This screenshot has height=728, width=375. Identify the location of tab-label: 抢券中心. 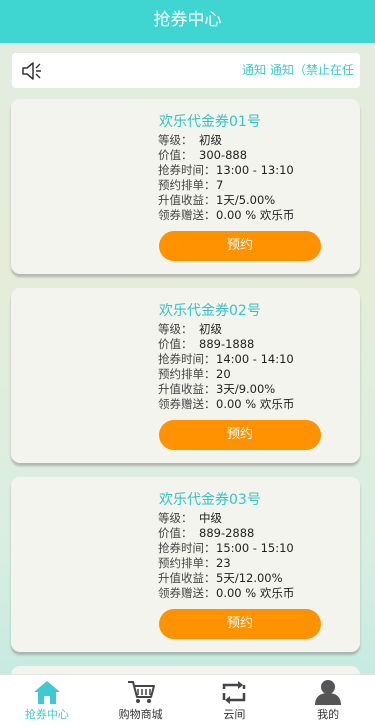
(46, 714).